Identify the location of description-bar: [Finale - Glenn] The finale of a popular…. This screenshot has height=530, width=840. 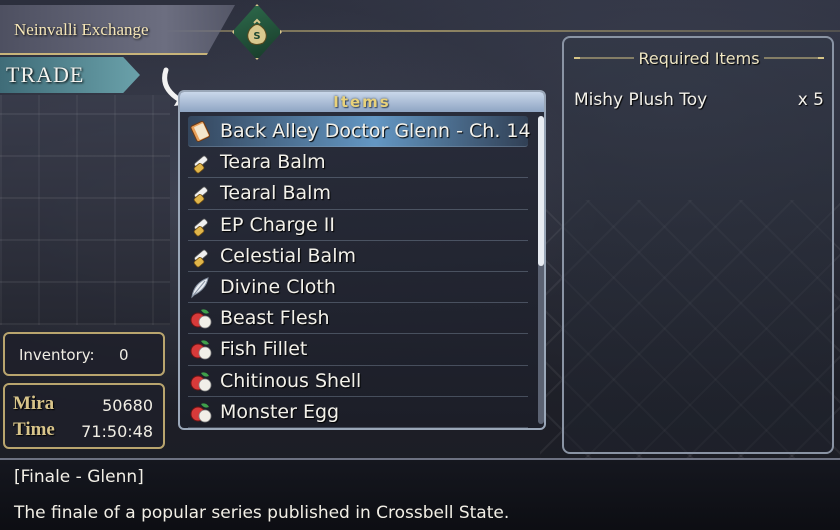
(420, 494).